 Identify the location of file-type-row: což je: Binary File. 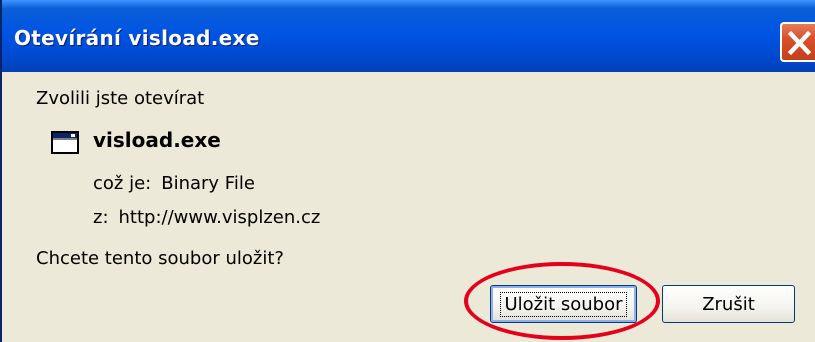
(174, 183).